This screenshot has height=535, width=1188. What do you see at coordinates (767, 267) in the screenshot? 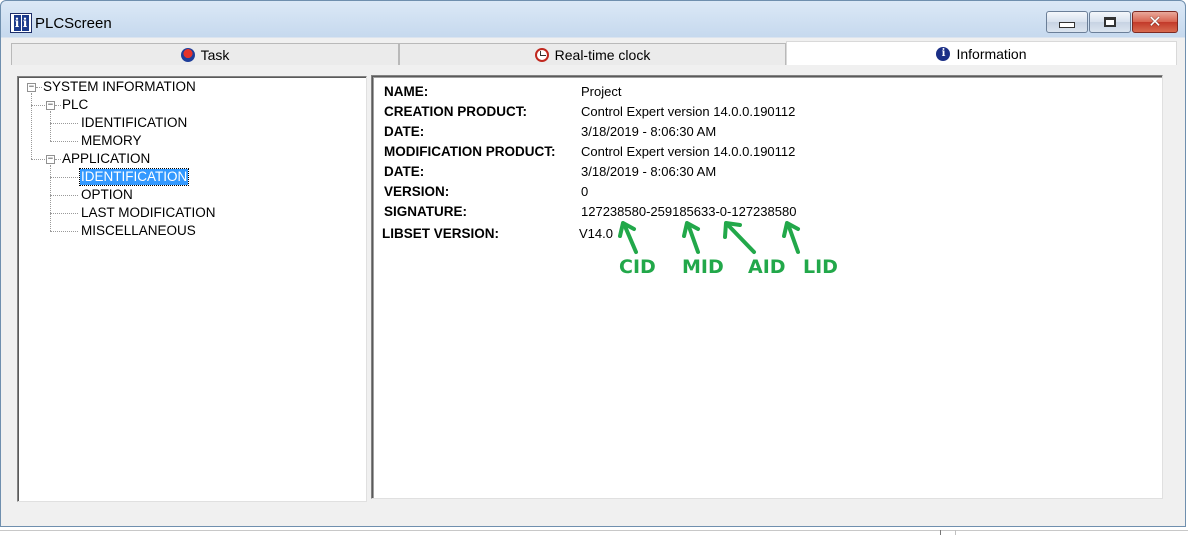
I see `aid-annotation: AID` at bounding box center [767, 267].